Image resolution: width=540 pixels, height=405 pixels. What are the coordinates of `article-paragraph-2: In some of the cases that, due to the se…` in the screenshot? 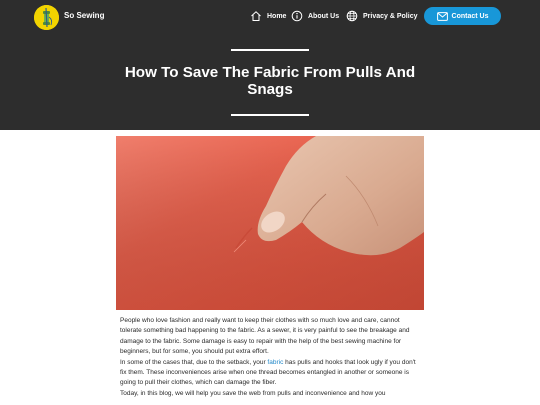 It's located at (271, 373).